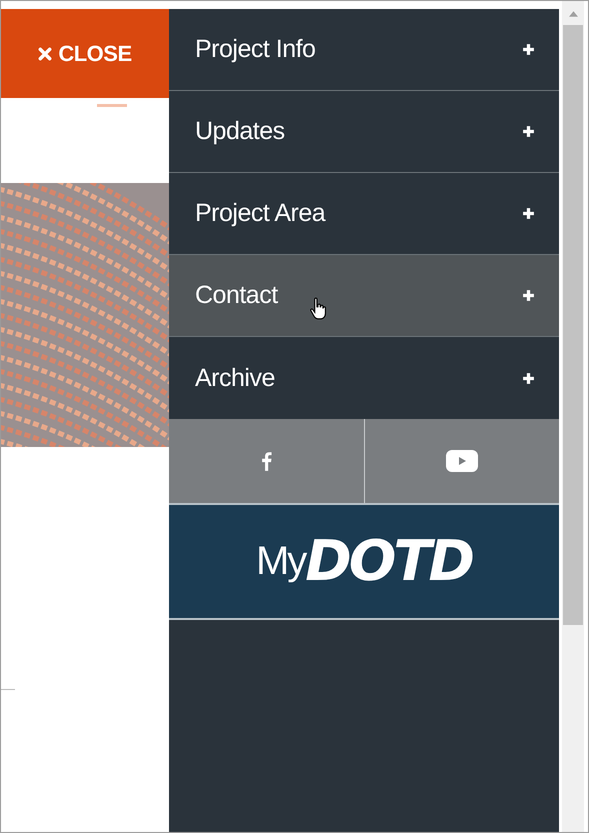 The width and height of the screenshot is (589, 833). What do you see at coordinates (112, 105) in the screenshot?
I see `heading-underline` at bounding box center [112, 105].